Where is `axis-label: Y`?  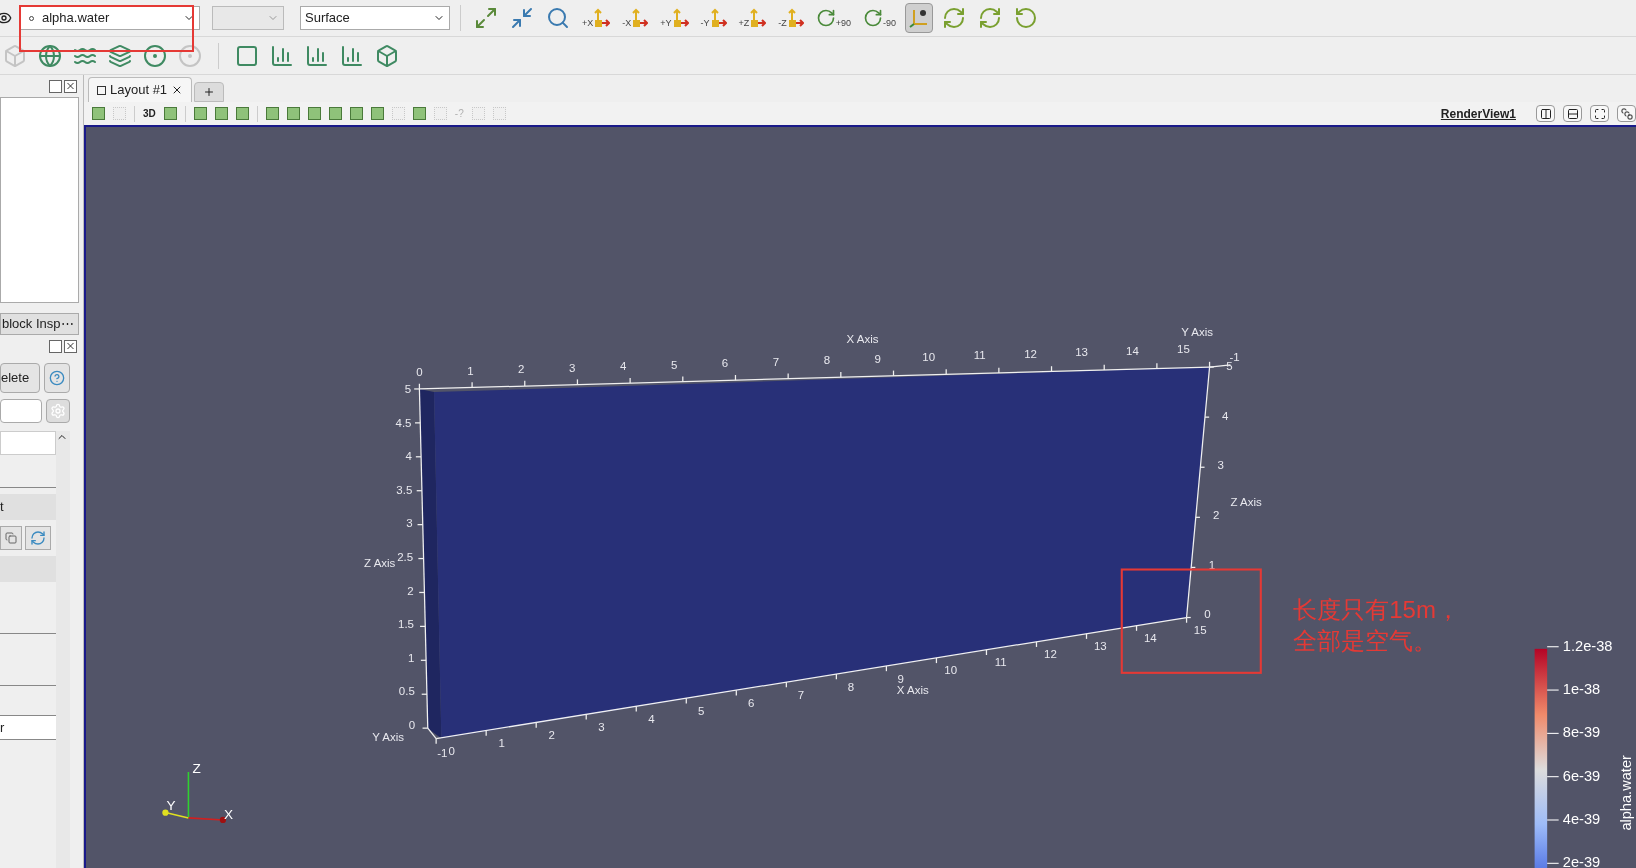 axis-label: Y is located at coordinates (171, 805).